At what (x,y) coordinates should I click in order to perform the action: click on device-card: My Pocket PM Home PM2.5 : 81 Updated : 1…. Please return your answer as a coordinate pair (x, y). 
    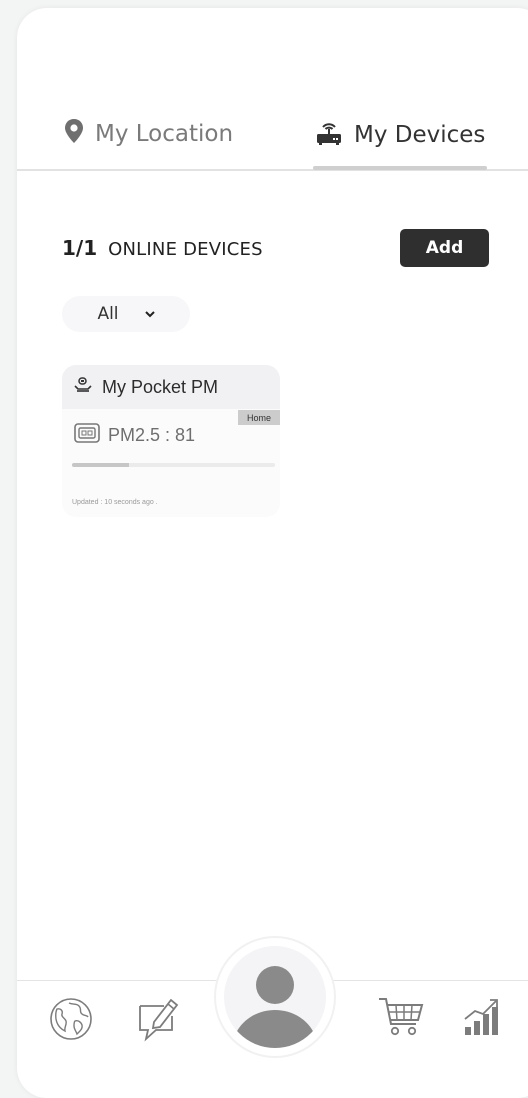
    Looking at the image, I should click on (171, 441).